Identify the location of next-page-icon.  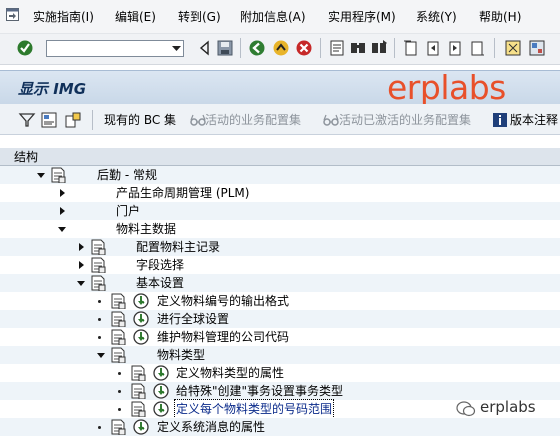
(455, 48).